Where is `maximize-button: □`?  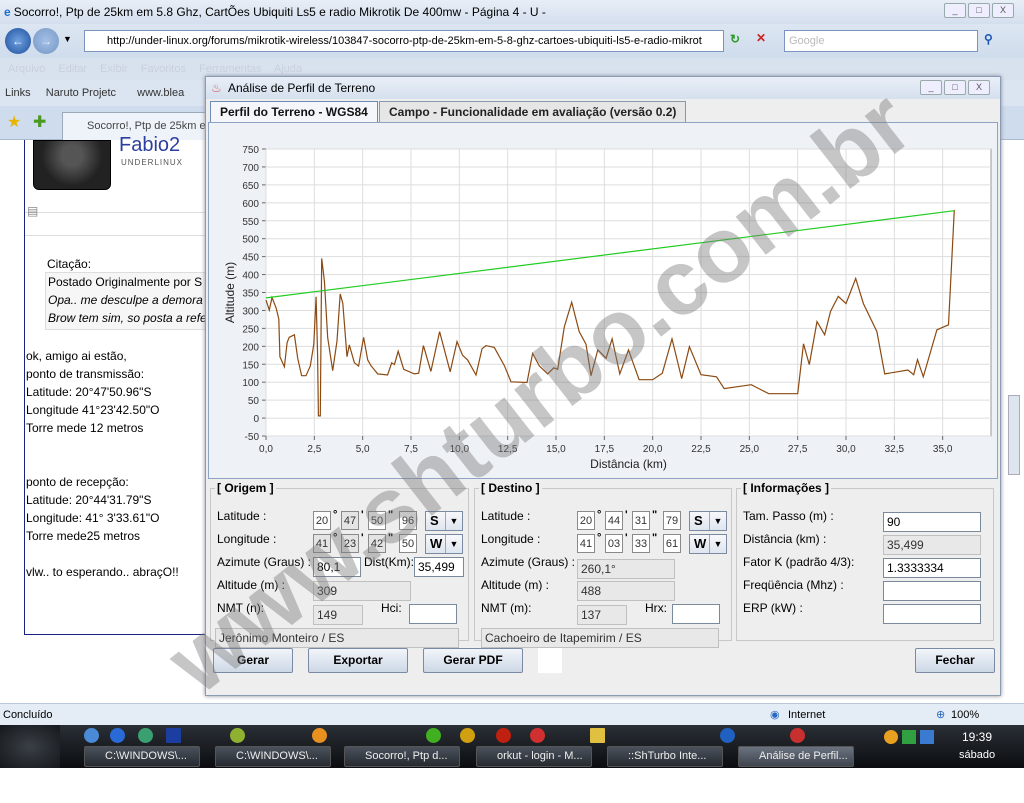
maximize-button: □ is located at coordinates (979, 10).